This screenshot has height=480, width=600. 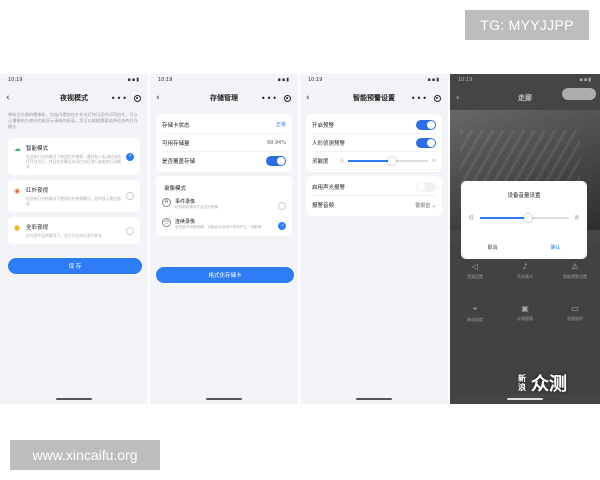 I want to click on format-sd-button: 格式化存储卡, so click(x=225, y=275).